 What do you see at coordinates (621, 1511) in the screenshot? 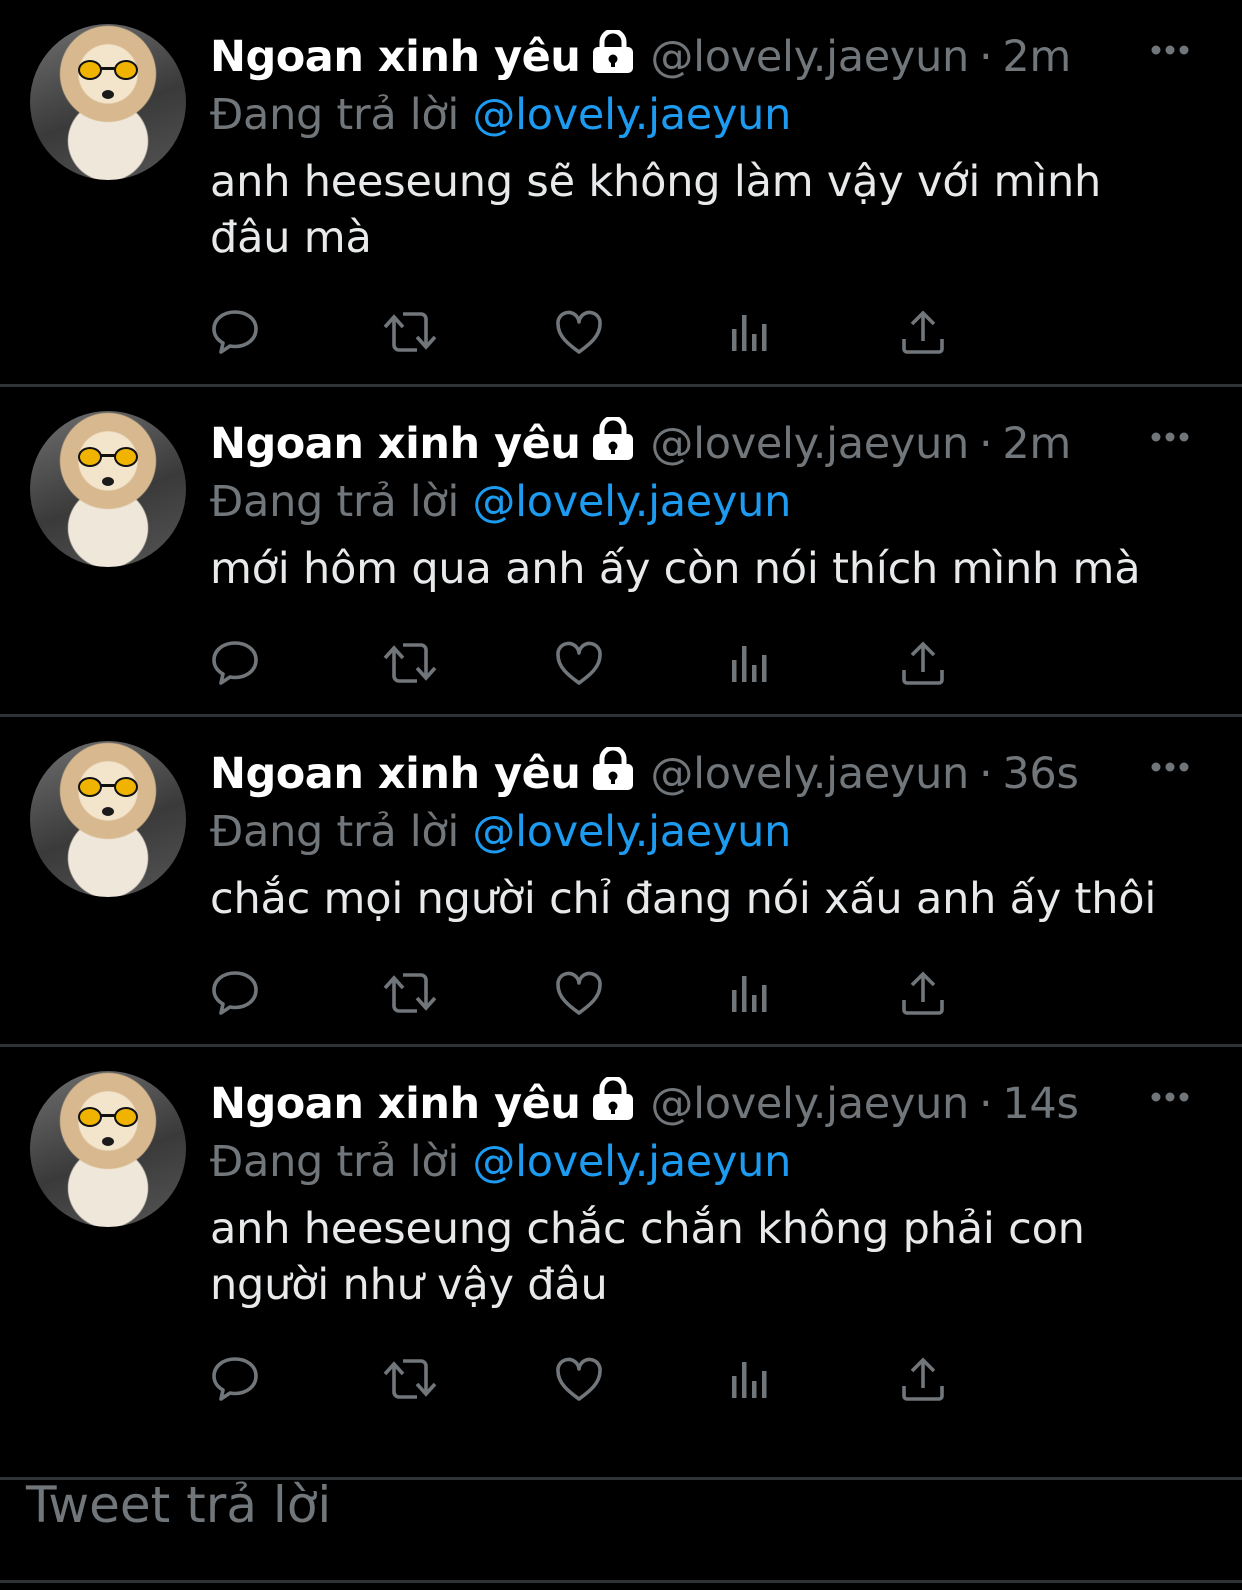
I see `reply-composer: Tweet trả lời` at bounding box center [621, 1511].